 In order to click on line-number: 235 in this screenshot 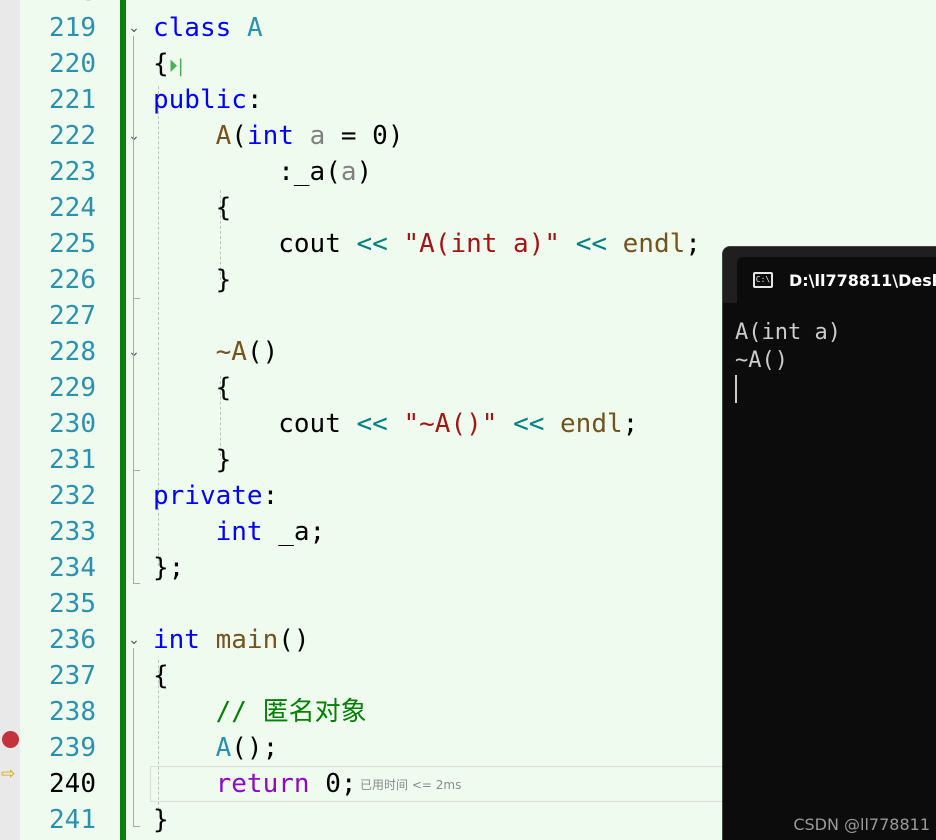, I will do `click(72, 604)`.